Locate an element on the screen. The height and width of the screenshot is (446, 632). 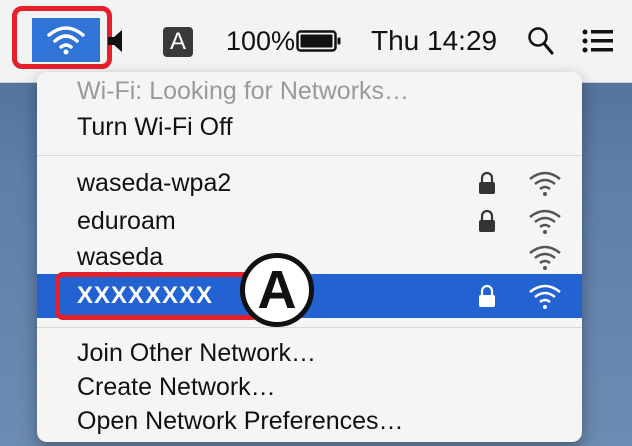
selected-network-highlight-box is located at coordinates (157, 296).